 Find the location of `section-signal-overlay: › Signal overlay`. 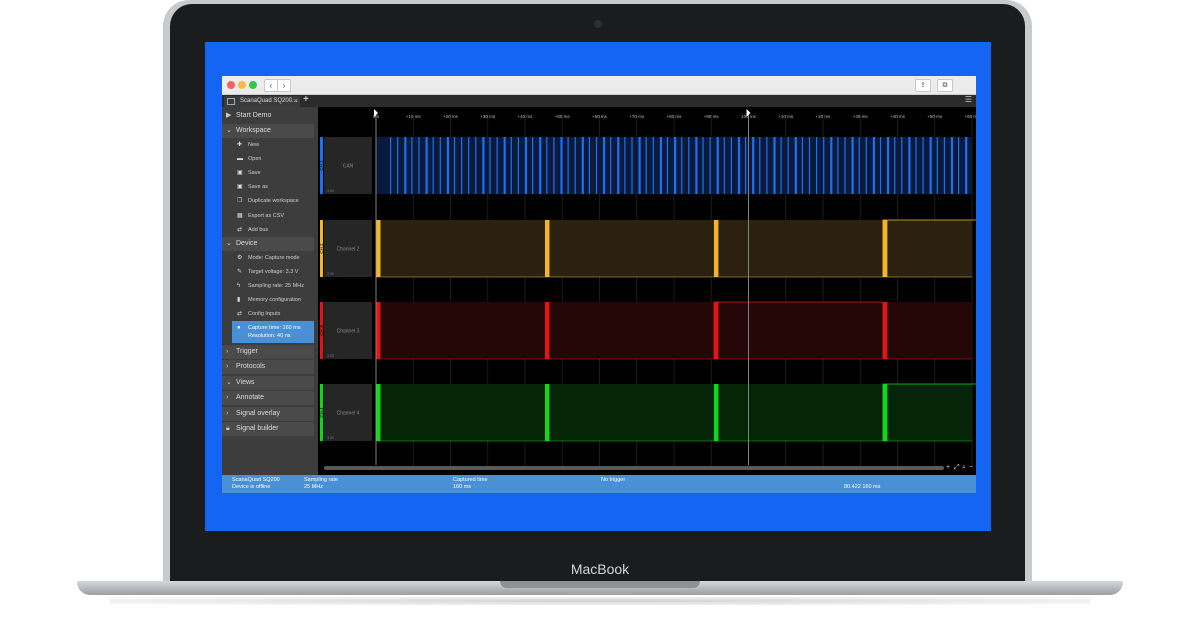

section-signal-overlay: › Signal overlay is located at coordinates (268, 414).